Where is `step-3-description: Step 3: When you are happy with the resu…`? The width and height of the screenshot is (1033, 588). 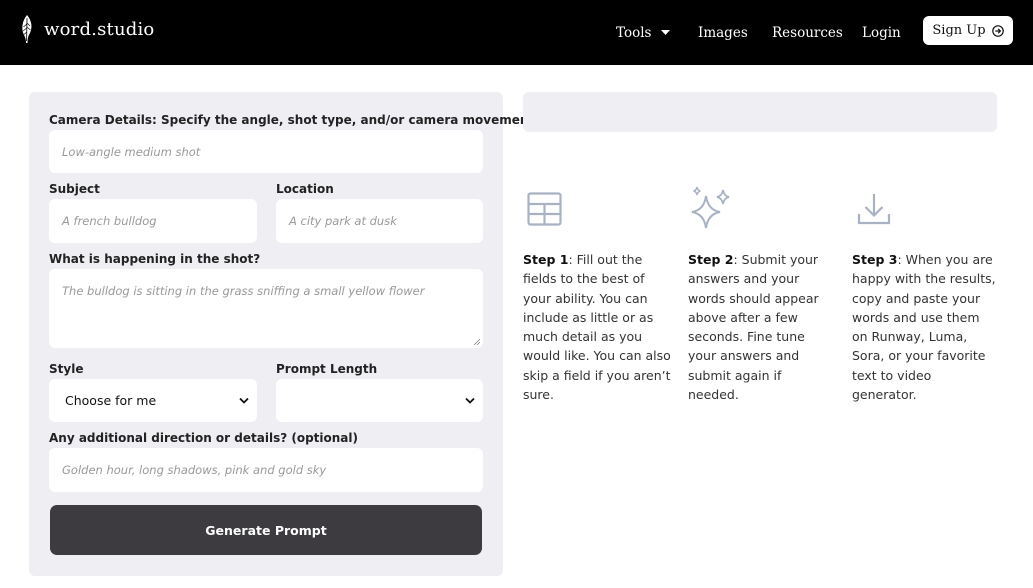
step-3-description: Step 3: When you are happy with the resu… is located at coordinates (925, 327).